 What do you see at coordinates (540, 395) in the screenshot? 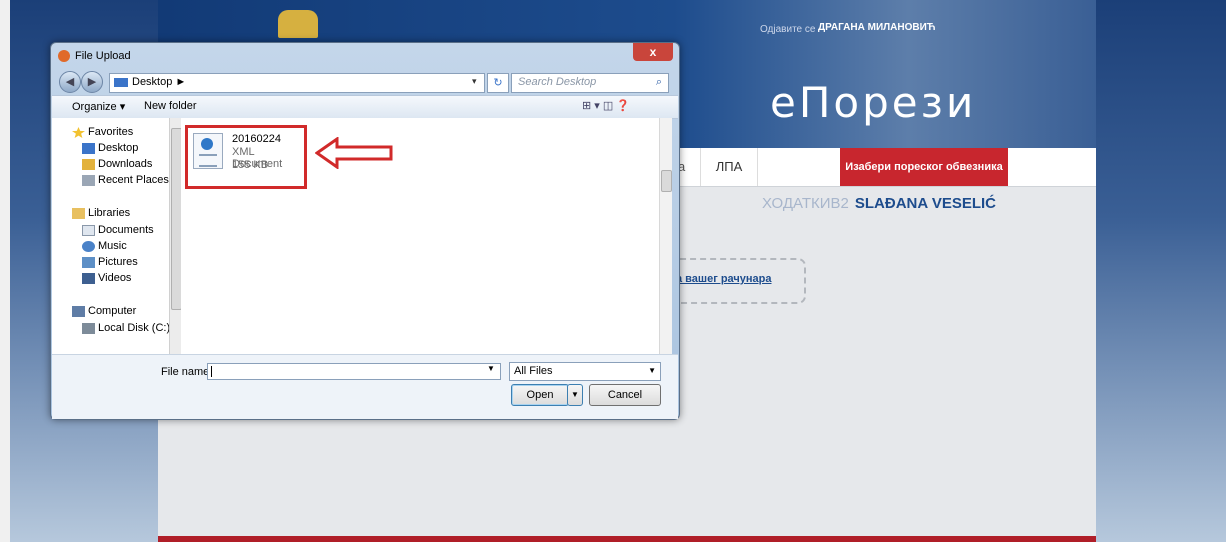
I see `open-button: Open` at bounding box center [540, 395].